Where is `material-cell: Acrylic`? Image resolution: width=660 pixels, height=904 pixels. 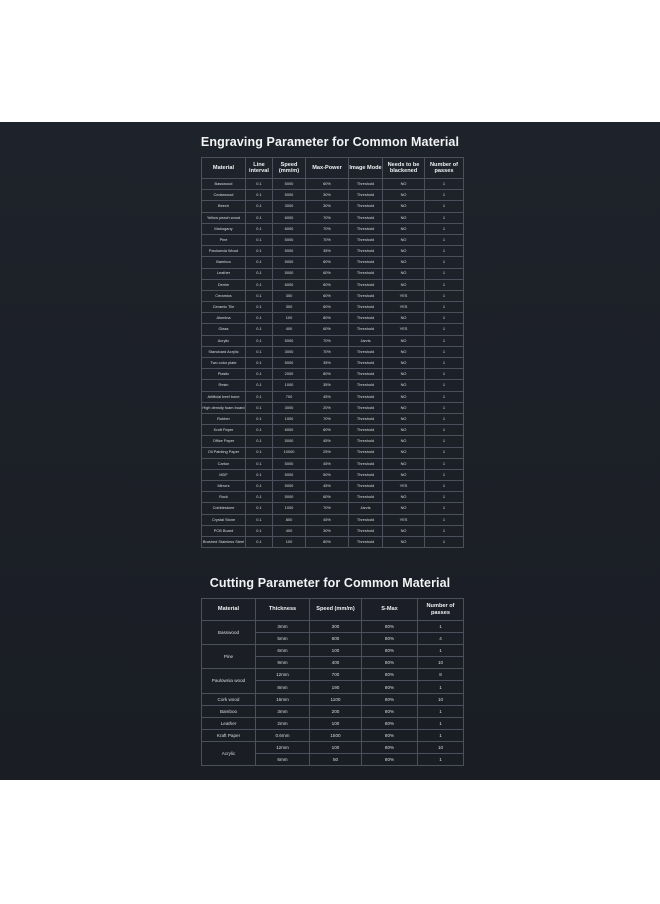 material-cell: Acrylic is located at coordinates (228, 753).